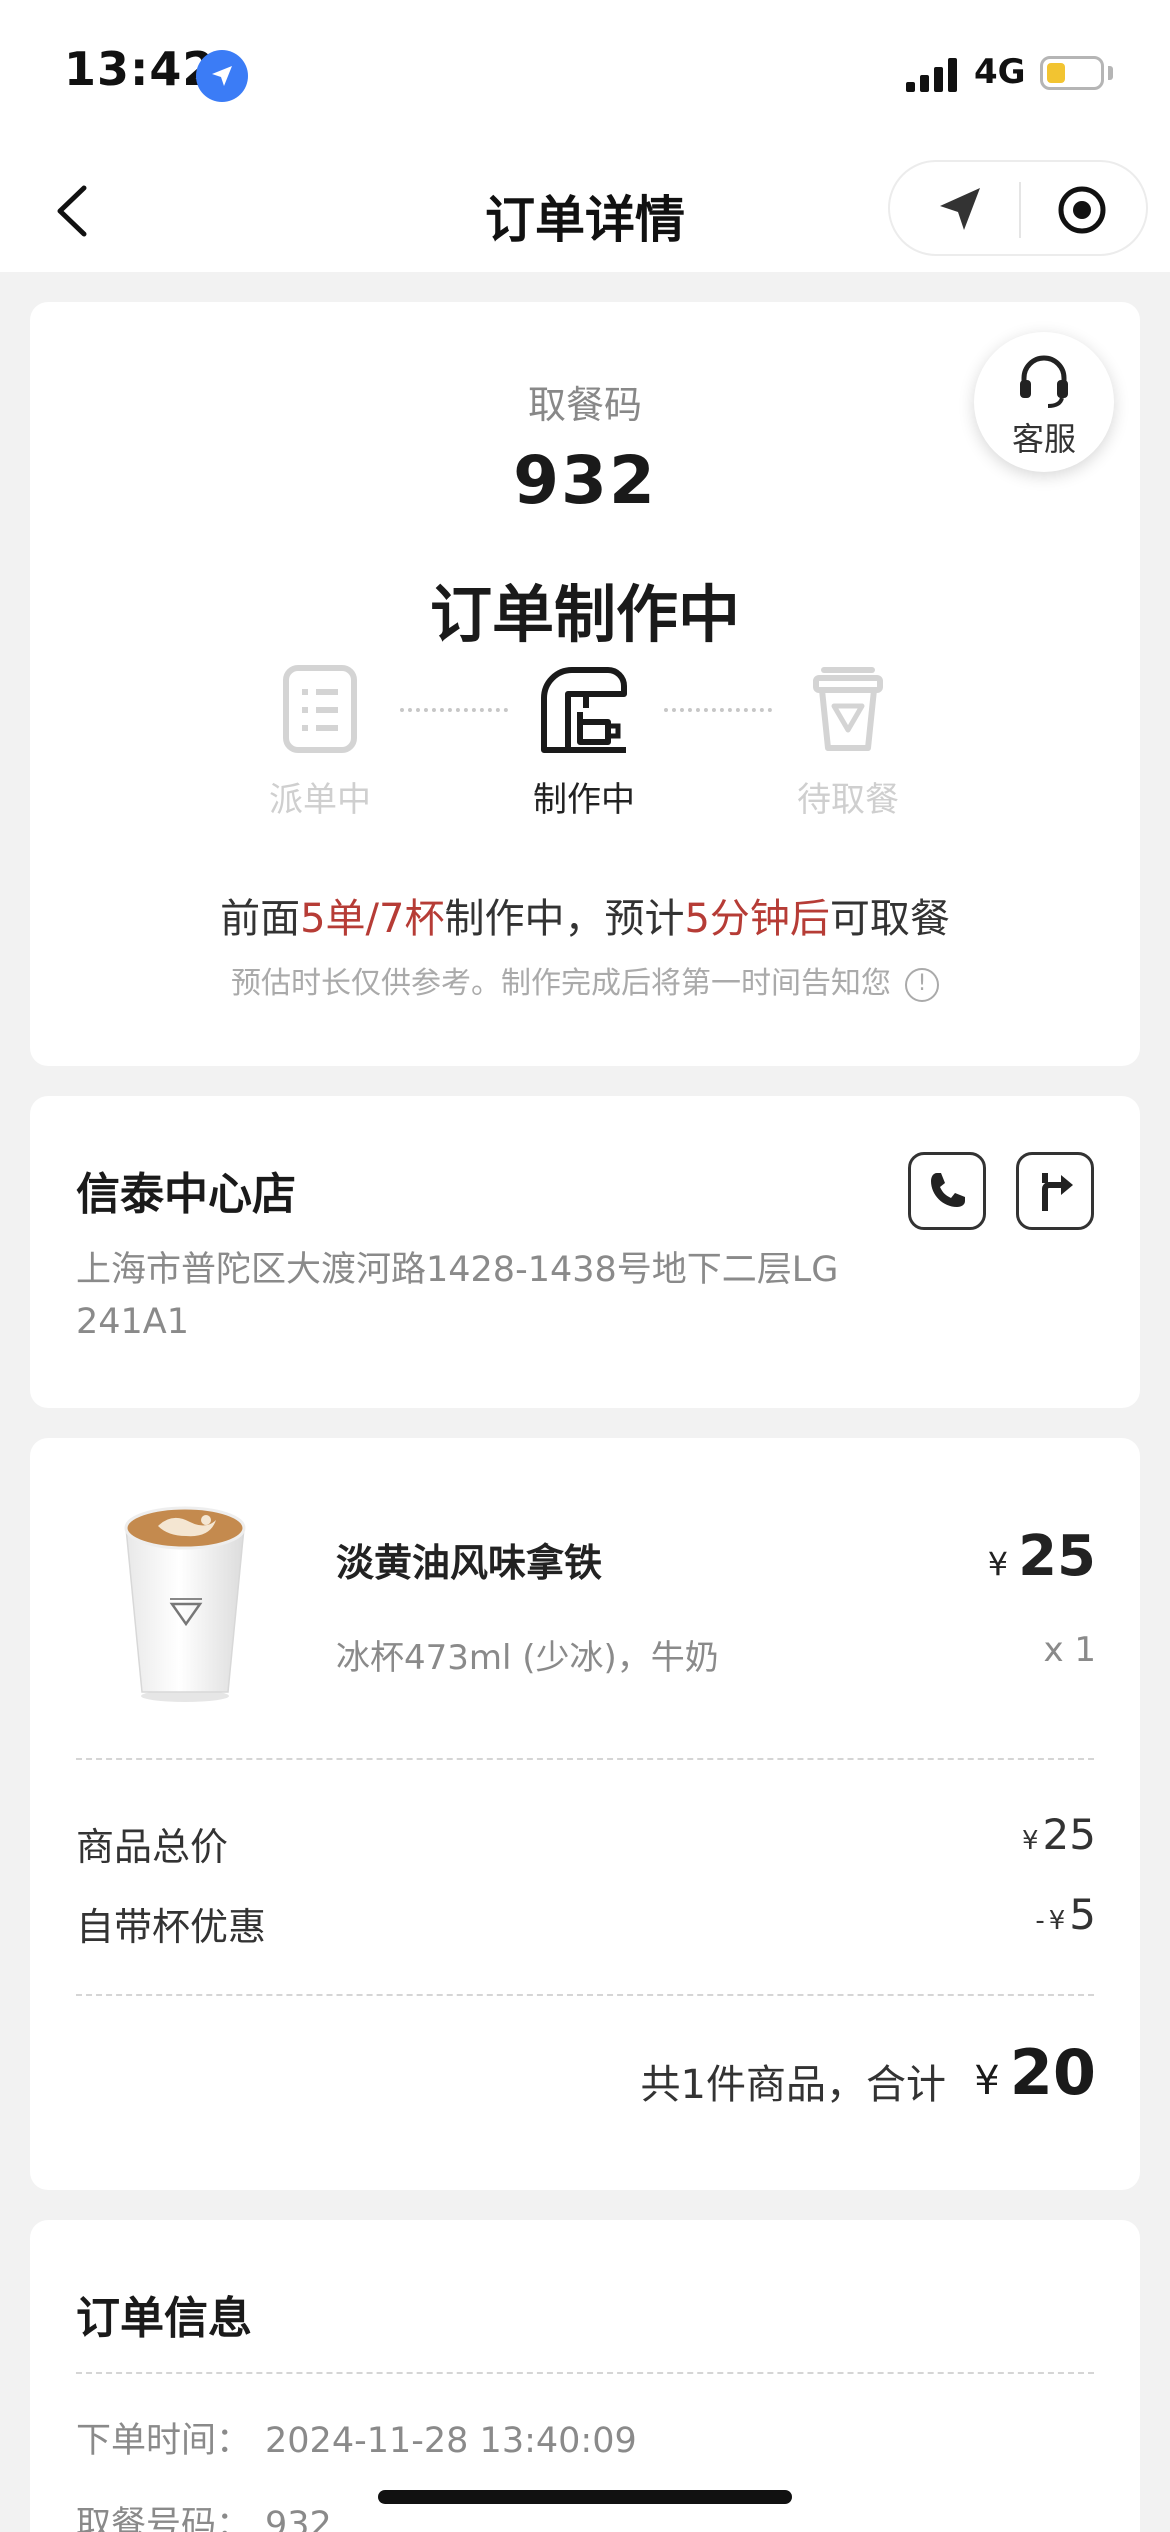  Describe the element at coordinates (960, 210) in the screenshot. I see `navigate-arrow-icon` at that location.